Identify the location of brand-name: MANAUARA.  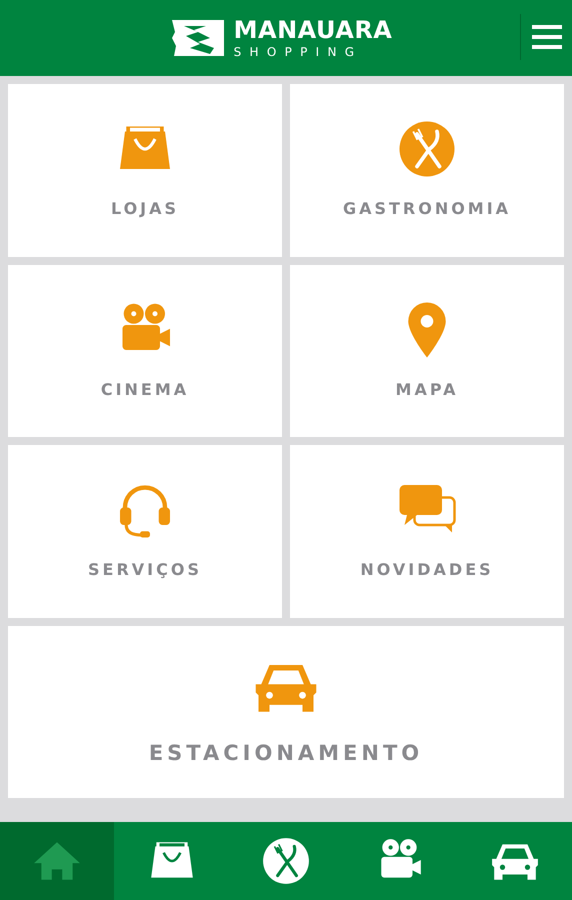
(313, 30).